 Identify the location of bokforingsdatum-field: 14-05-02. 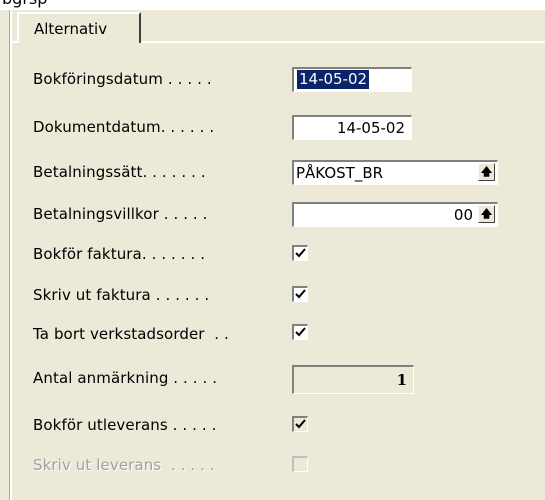
(352, 79).